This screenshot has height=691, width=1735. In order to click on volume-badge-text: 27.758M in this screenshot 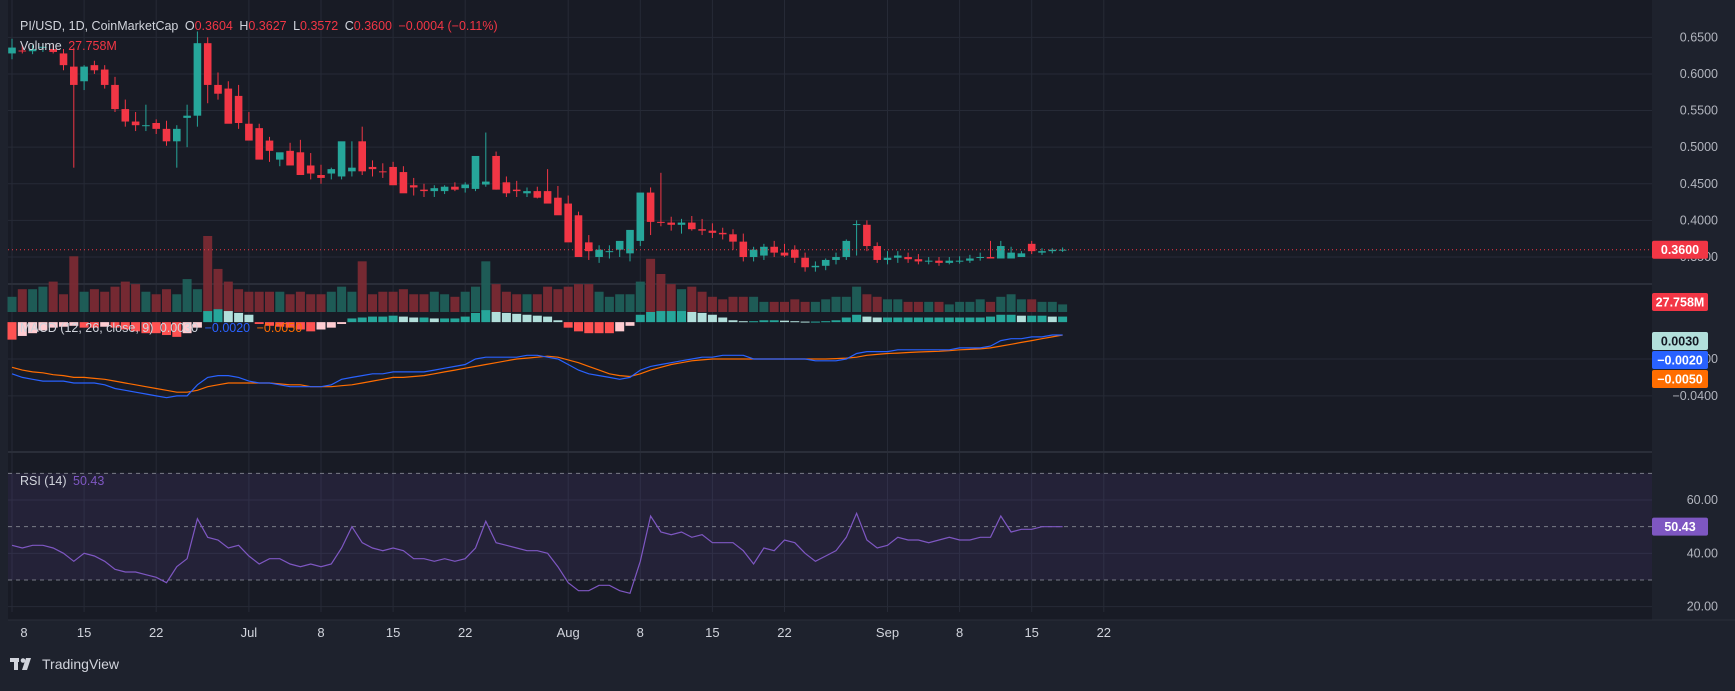, I will do `click(1680, 303)`.